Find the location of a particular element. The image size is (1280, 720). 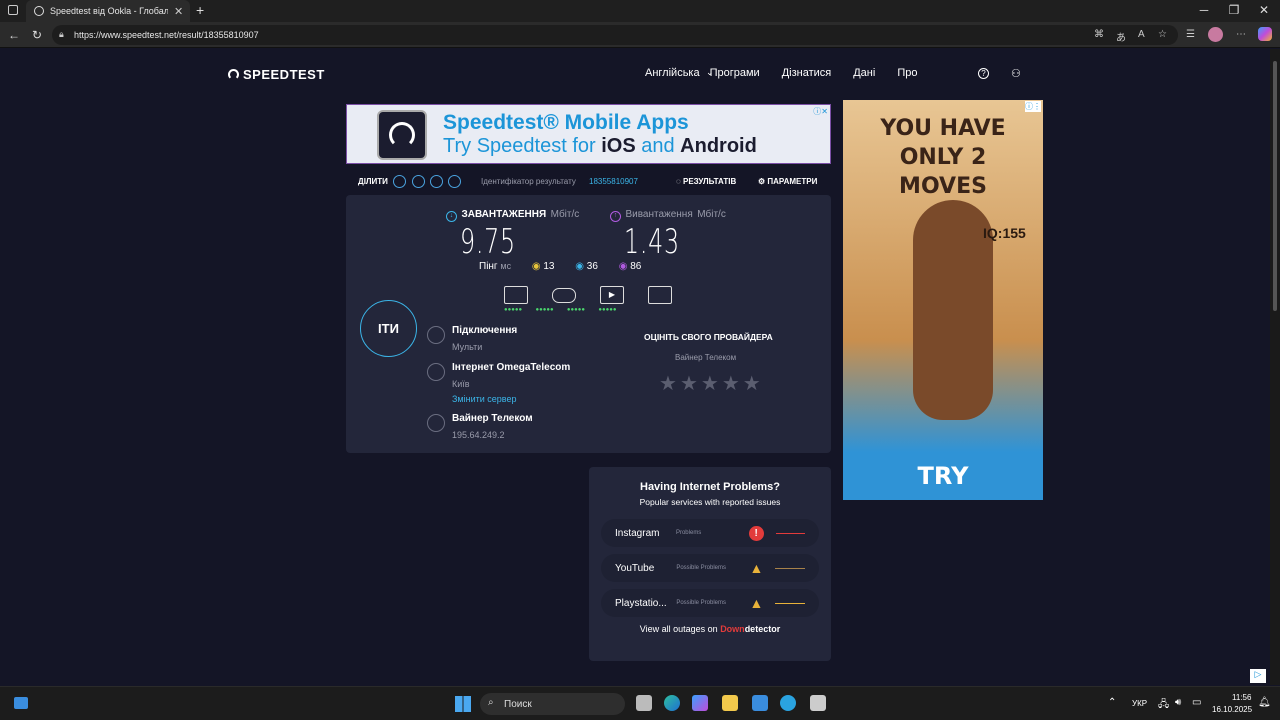

nav-learn: Дізнатися is located at coordinates (807, 73).